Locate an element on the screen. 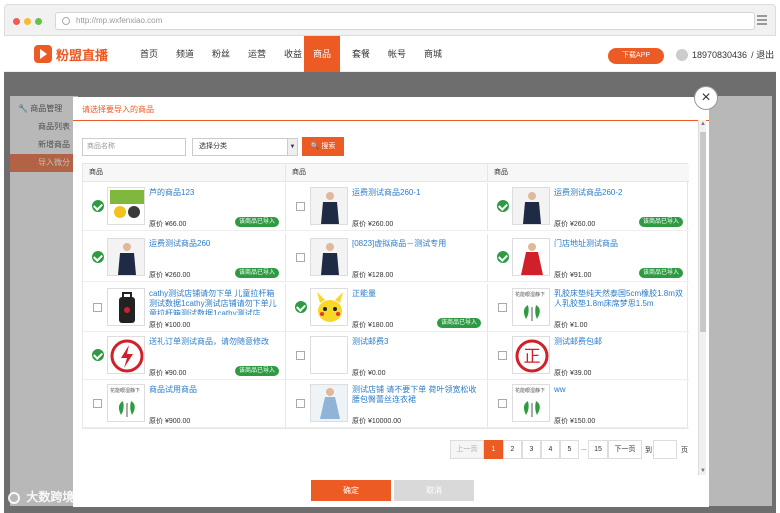  product-card: 正能量 原价 ¥180.00 该商品已导入 is located at coordinates (386, 308).